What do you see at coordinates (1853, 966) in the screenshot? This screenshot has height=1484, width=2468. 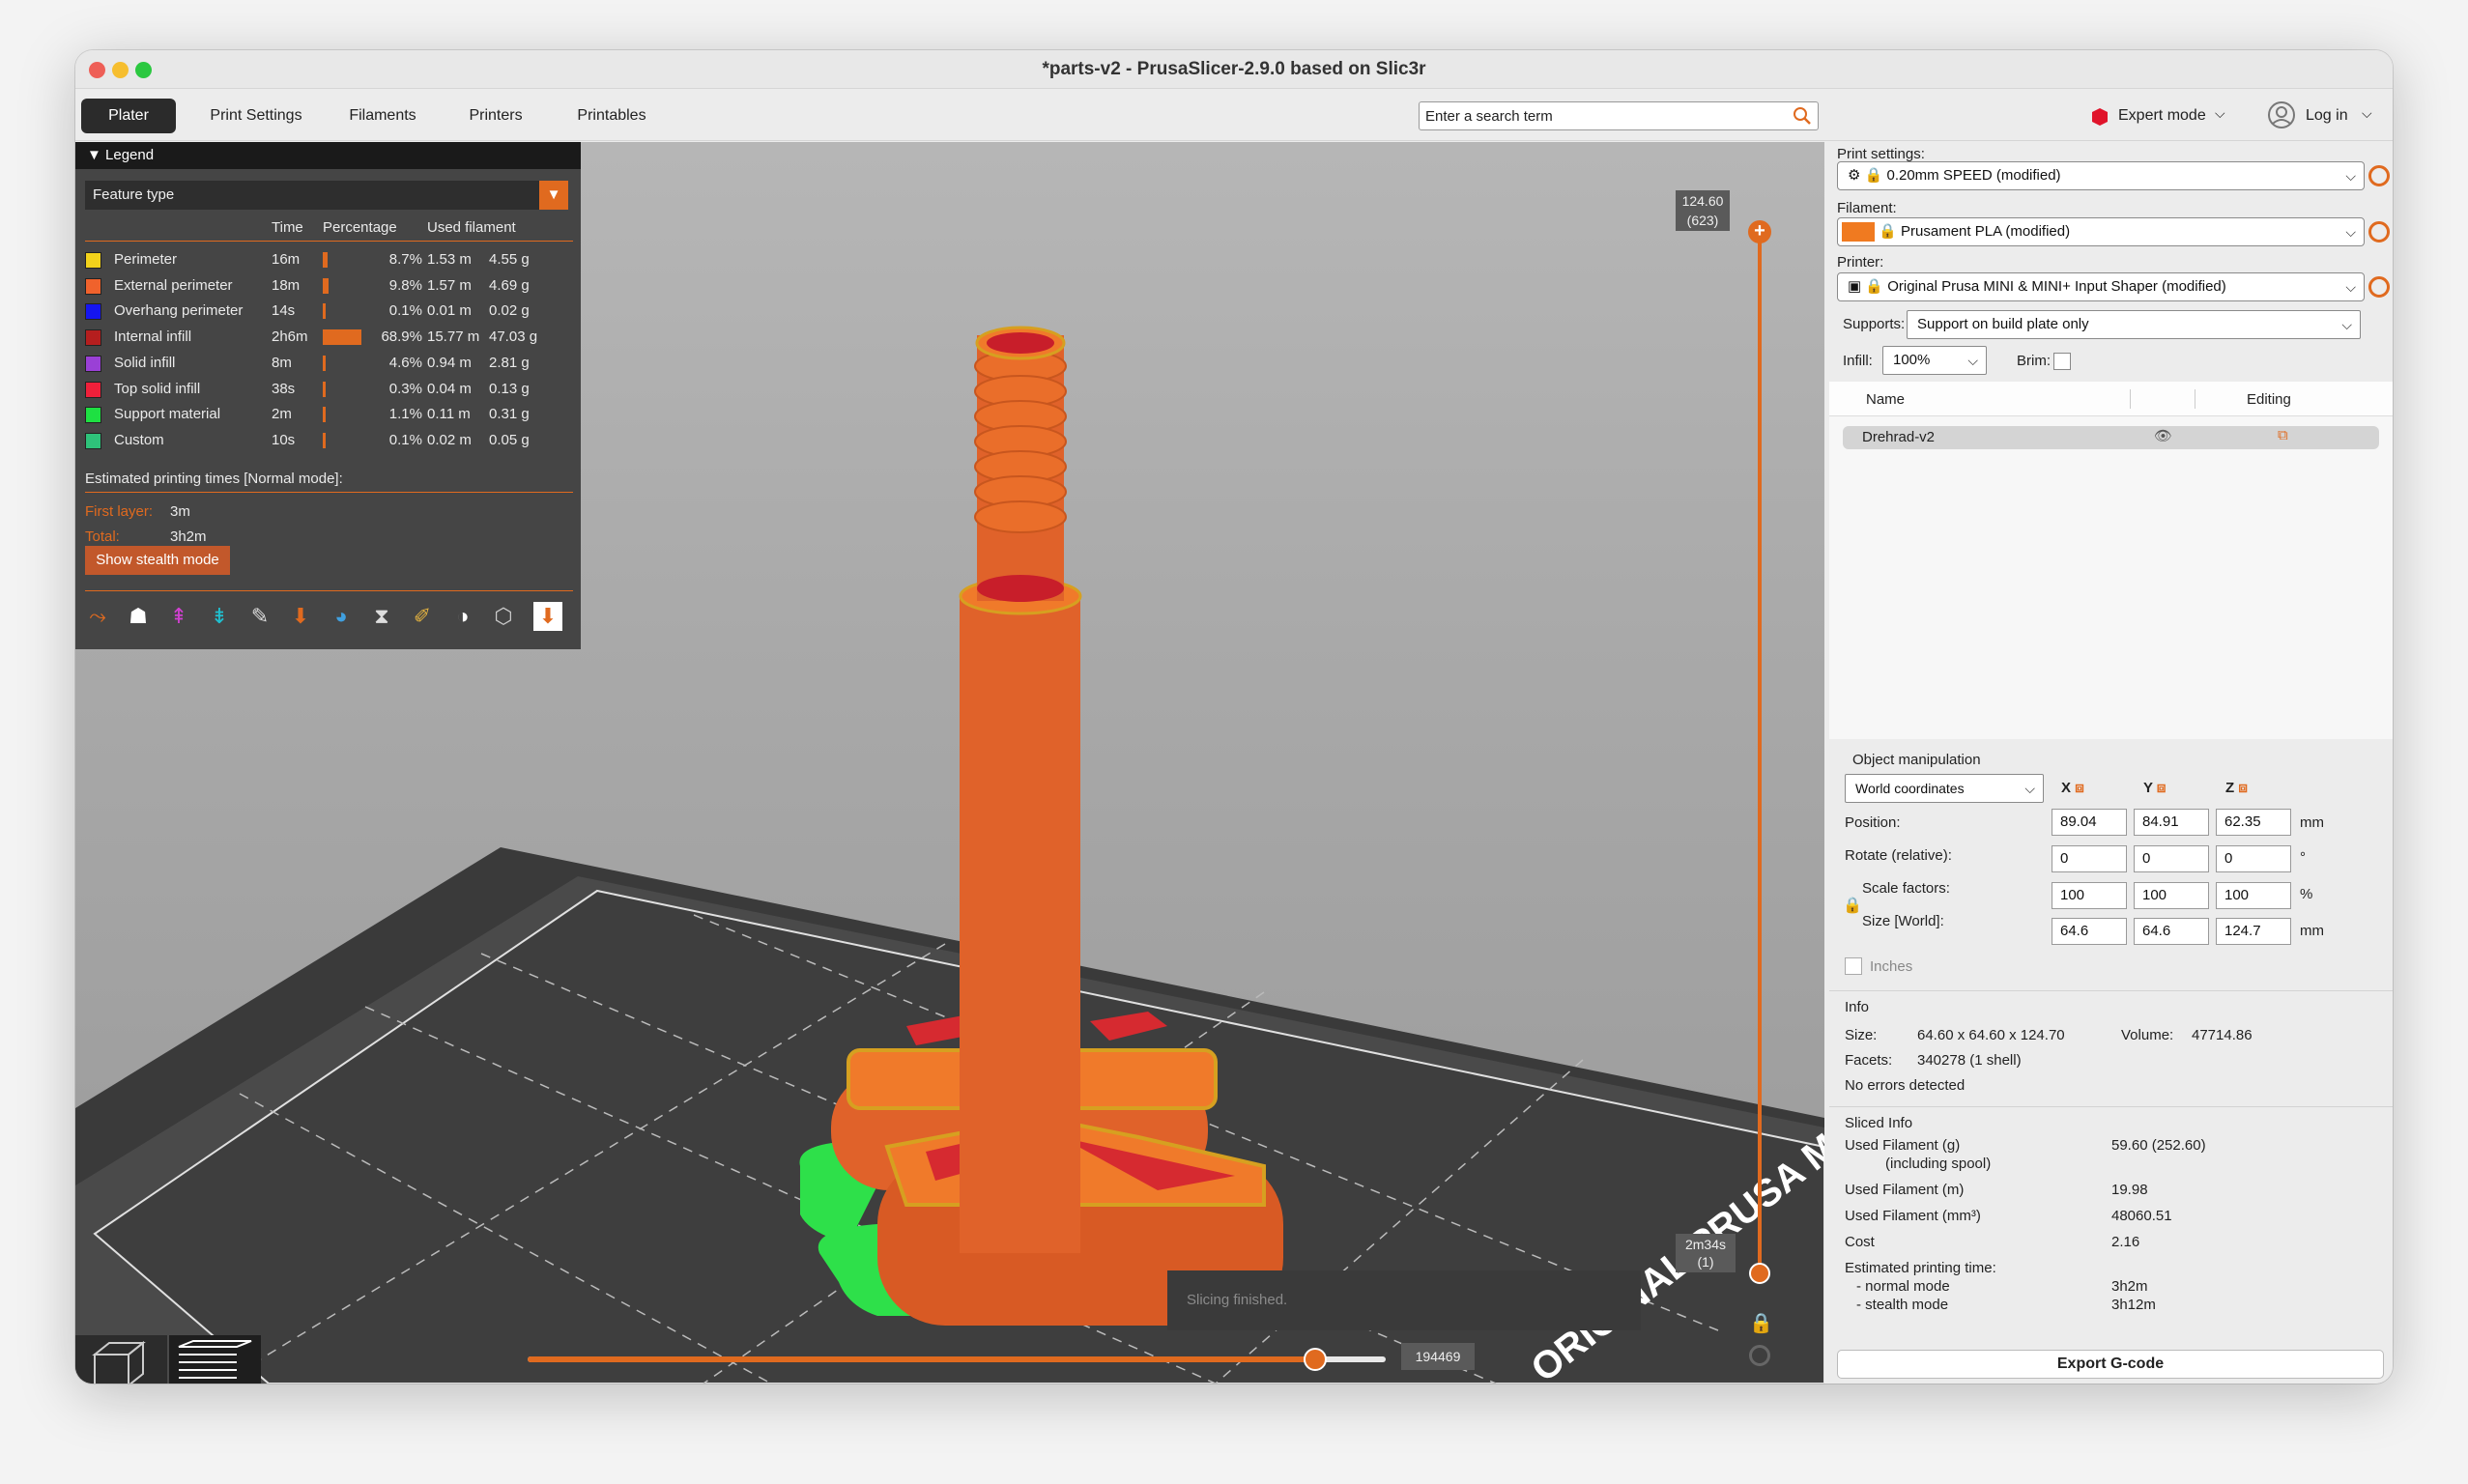 I see `inches-checkbox` at bounding box center [1853, 966].